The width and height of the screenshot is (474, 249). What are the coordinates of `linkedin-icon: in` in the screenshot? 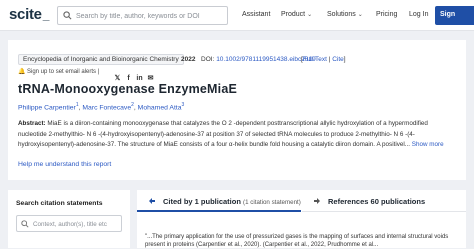 It's located at (139, 78).